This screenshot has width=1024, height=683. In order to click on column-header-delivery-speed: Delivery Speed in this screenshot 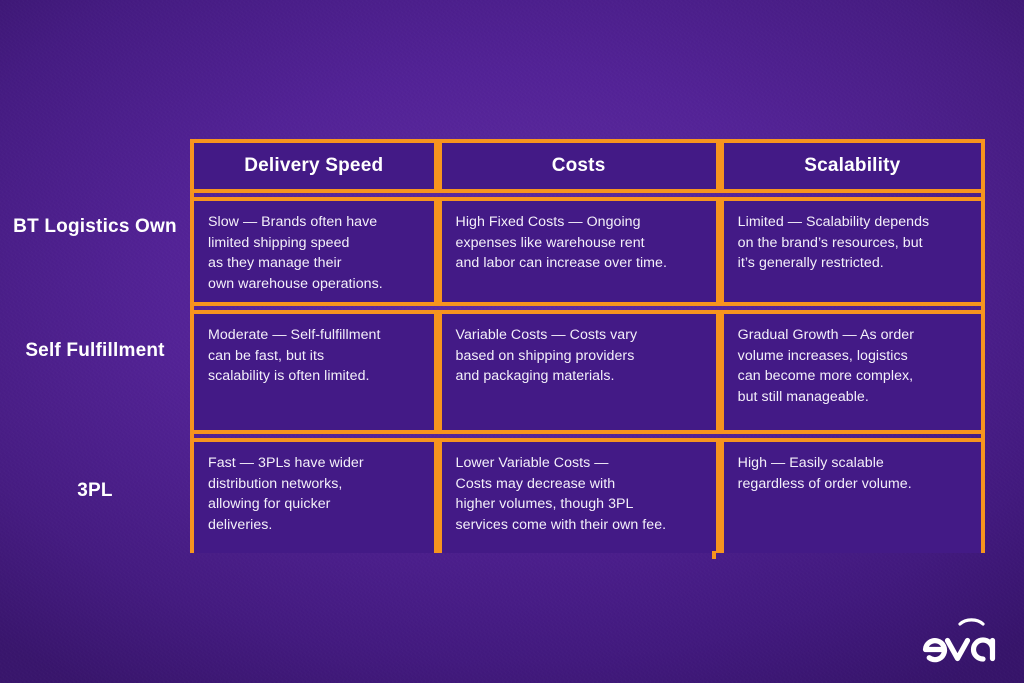, I will do `click(316, 168)`.